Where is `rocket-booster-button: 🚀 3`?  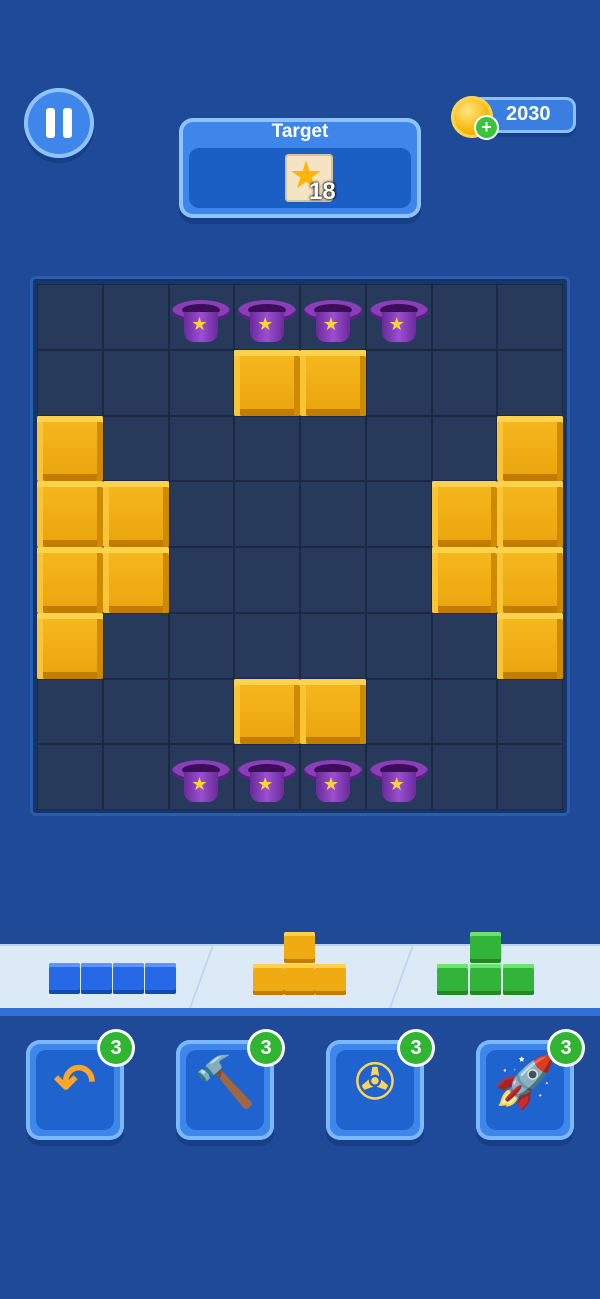 rocket-booster-button: 🚀 3 is located at coordinates (529, 1086).